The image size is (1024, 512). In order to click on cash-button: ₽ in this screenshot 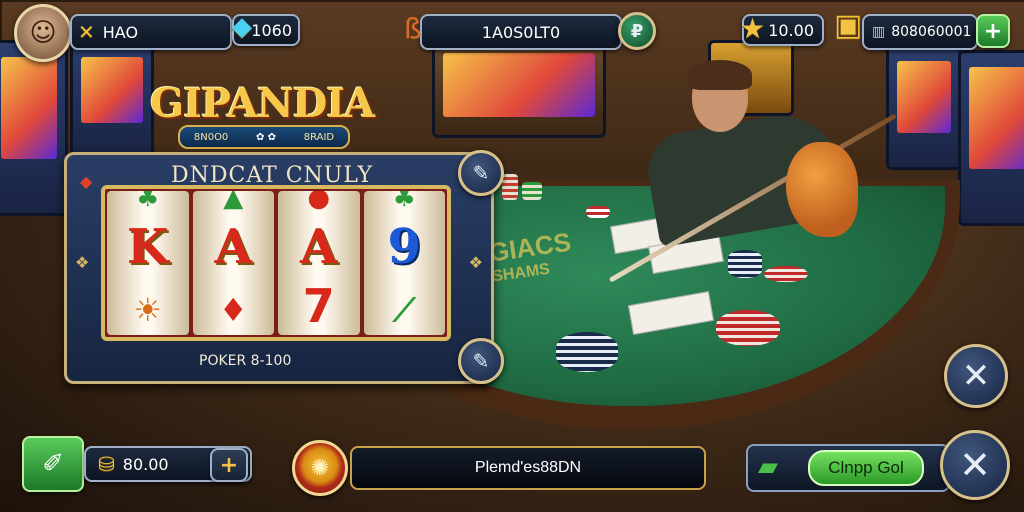, I will do `click(637, 31)`.